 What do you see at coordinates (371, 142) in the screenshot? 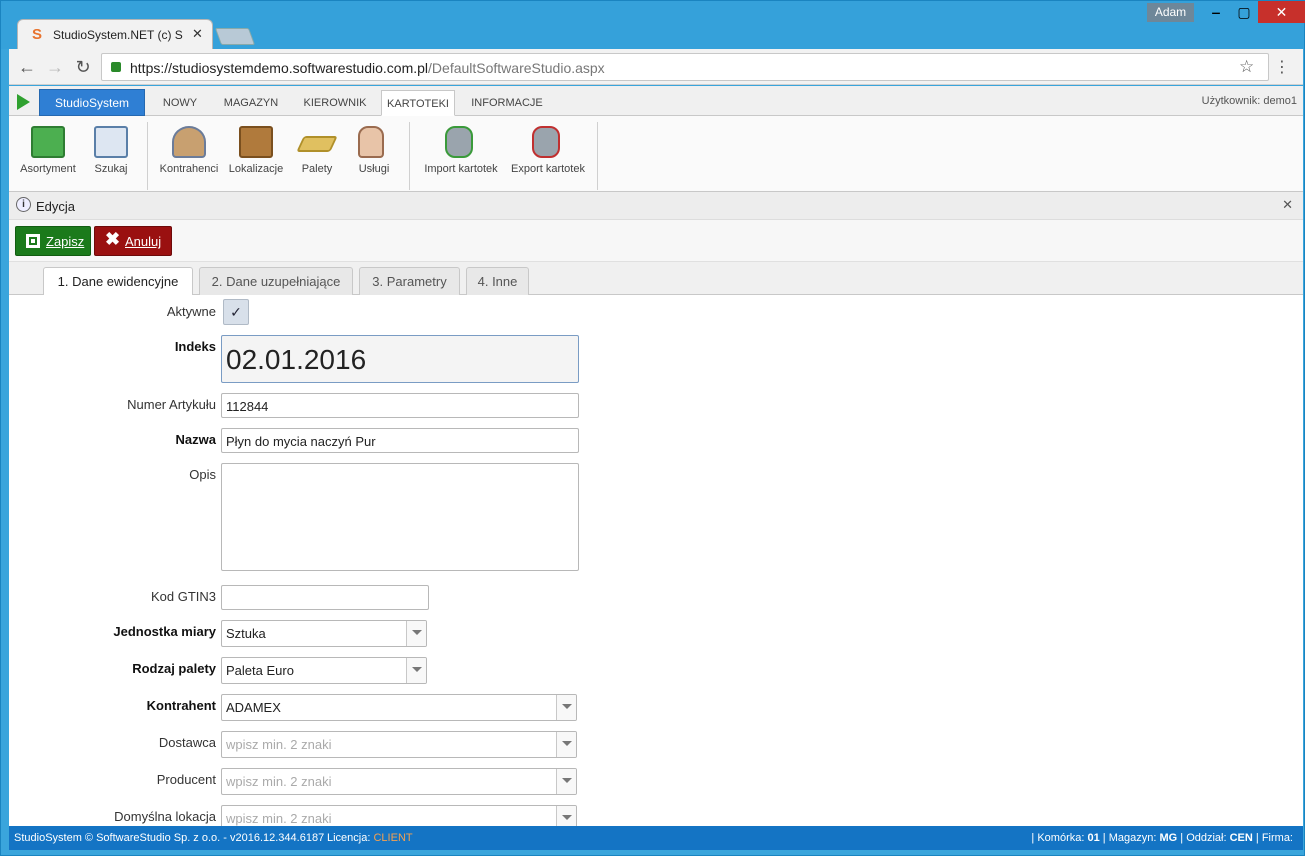
I see `service-hand-icon` at bounding box center [371, 142].